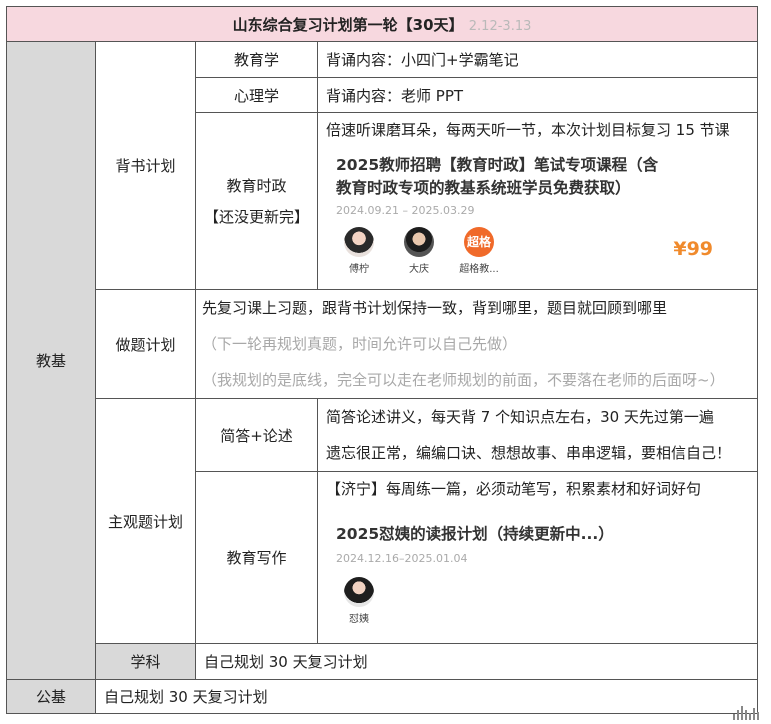  What do you see at coordinates (405, 210) in the screenshot?
I see `course-date: 2024.09.21 – 2025.03.29` at bounding box center [405, 210].